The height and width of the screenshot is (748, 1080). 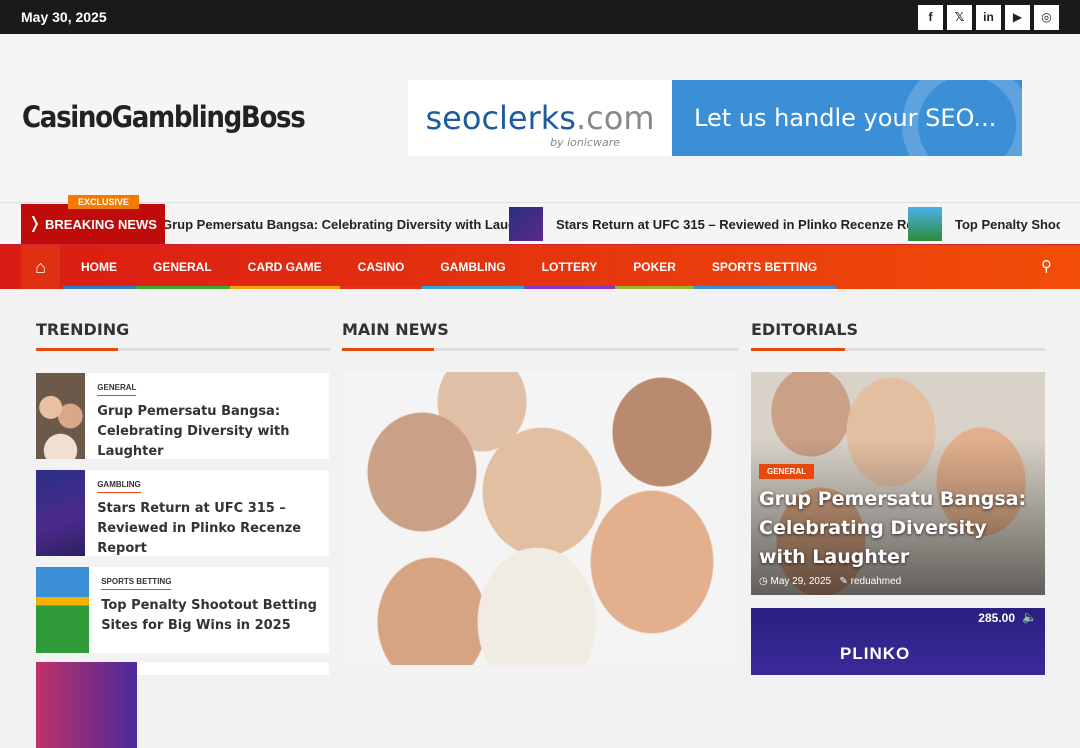 What do you see at coordinates (1017, 17) in the screenshot?
I see `youtube-icon: ▶` at bounding box center [1017, 17].